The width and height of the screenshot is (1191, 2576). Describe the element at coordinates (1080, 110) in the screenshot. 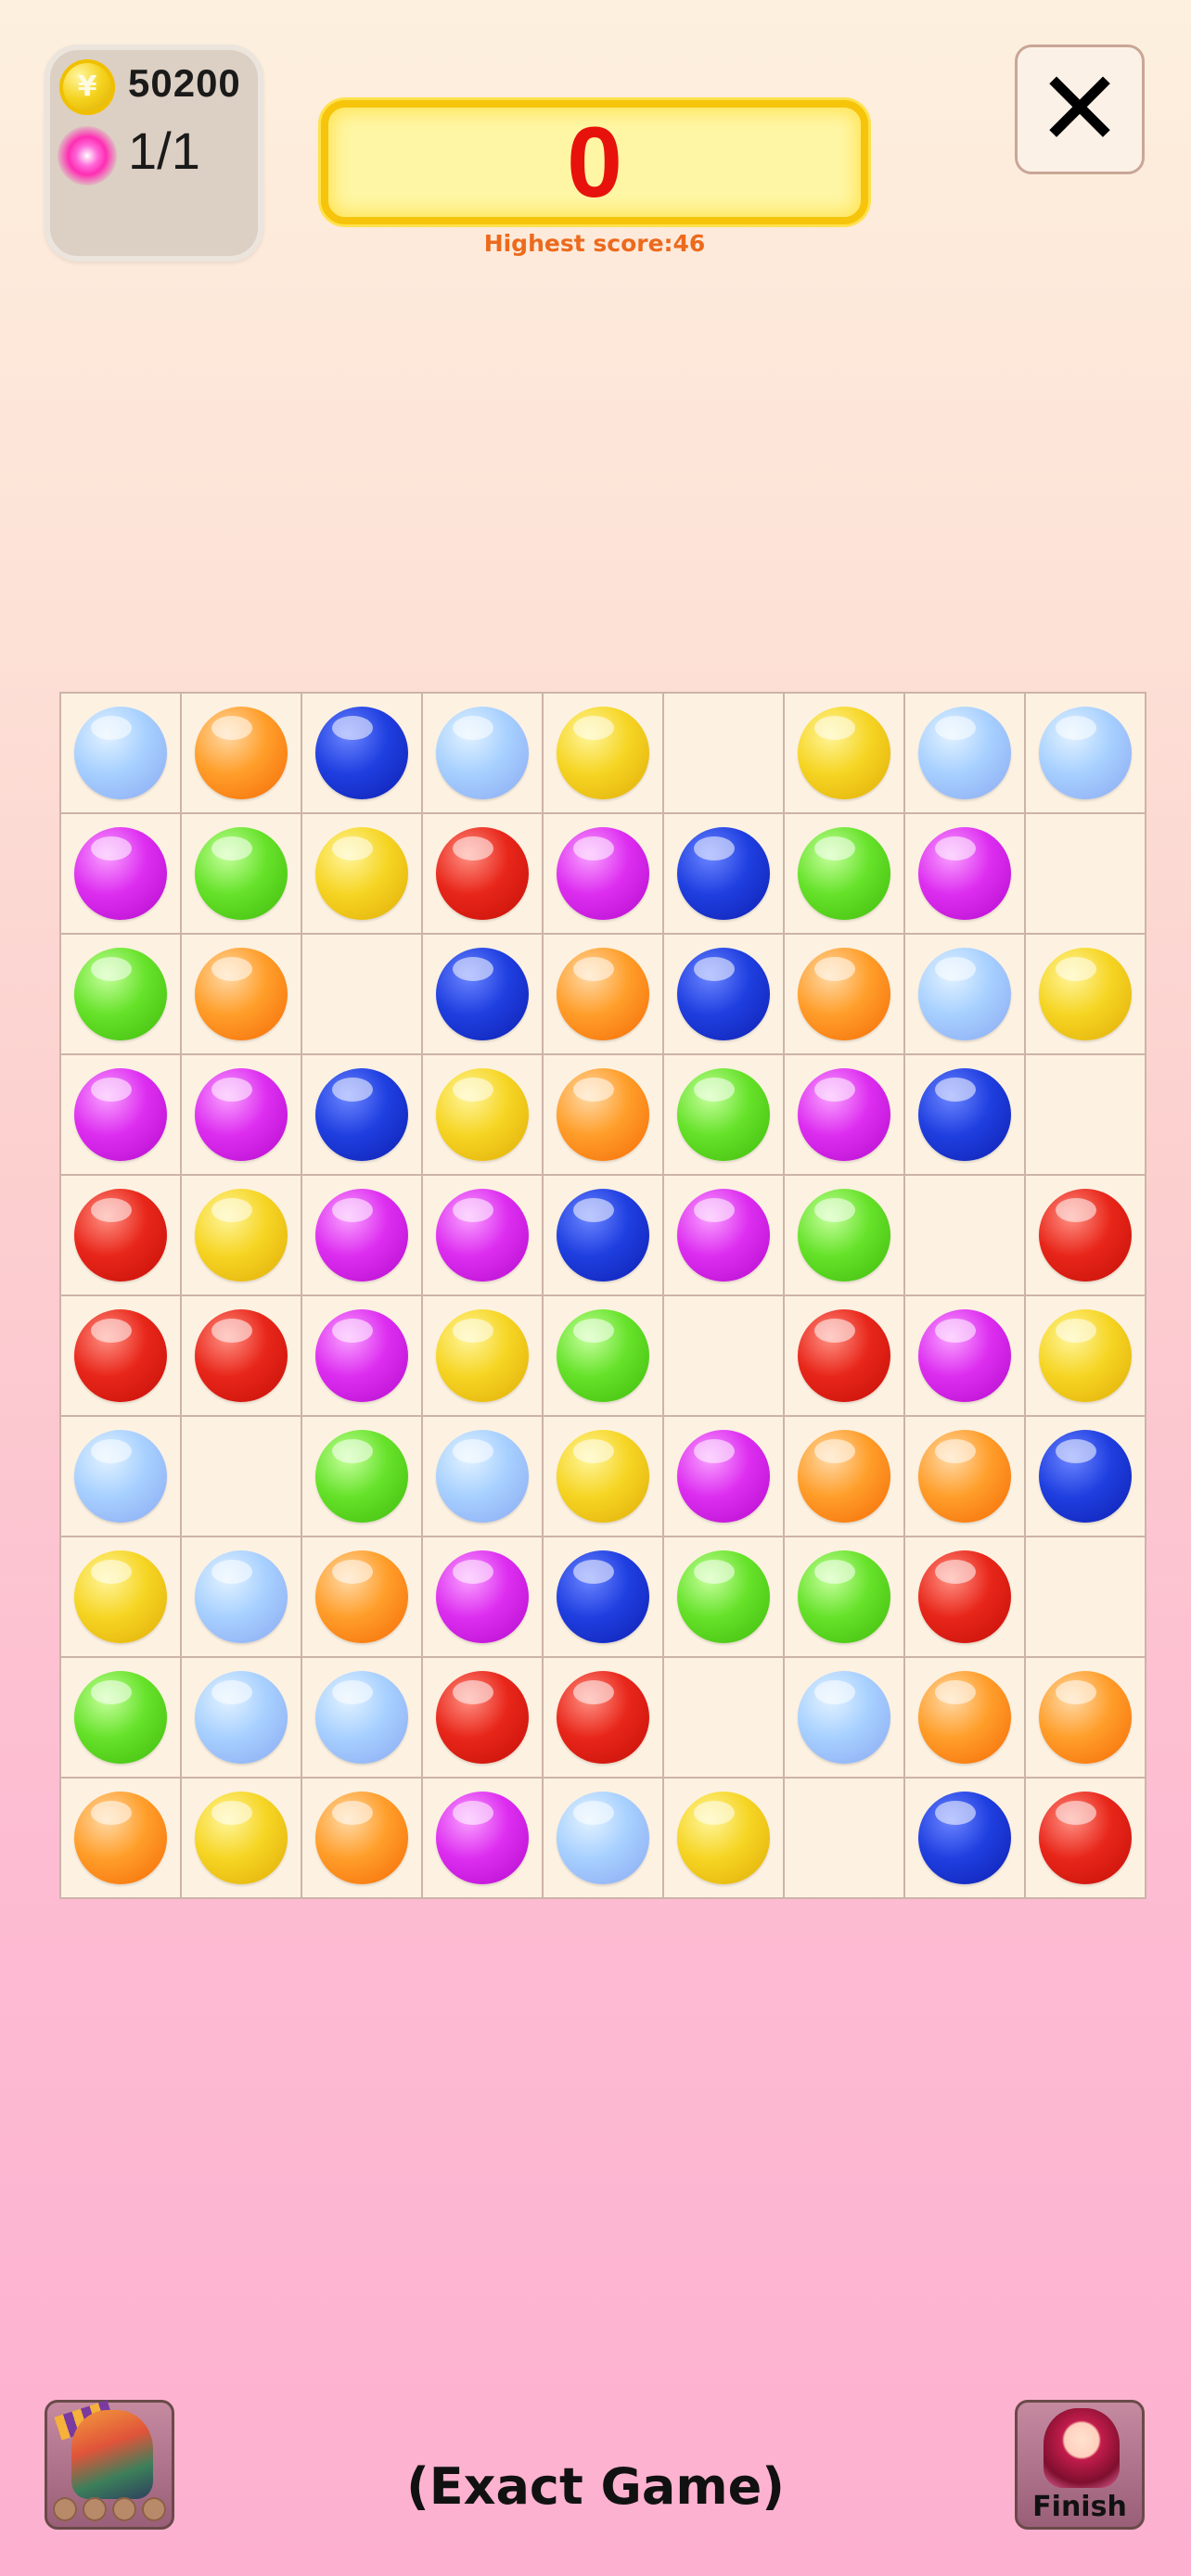

I see `close-button: ✕` at that location.